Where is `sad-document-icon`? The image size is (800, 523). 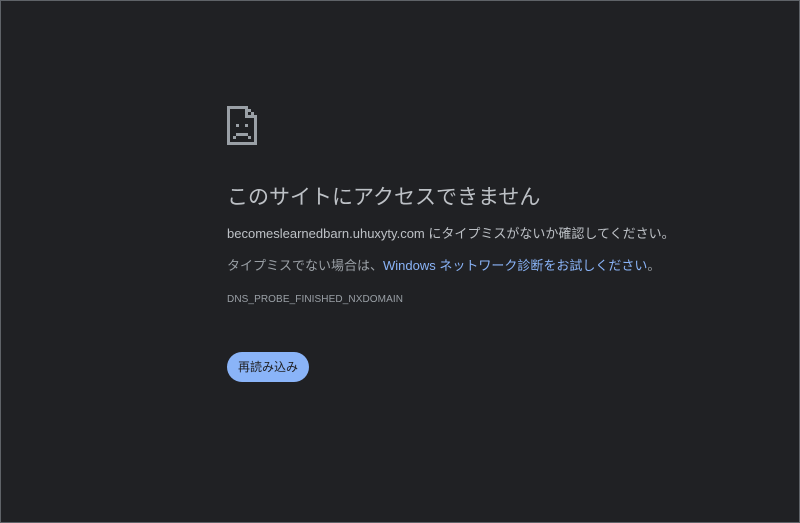 sad-document-icon is located at coordinates (242, 125).